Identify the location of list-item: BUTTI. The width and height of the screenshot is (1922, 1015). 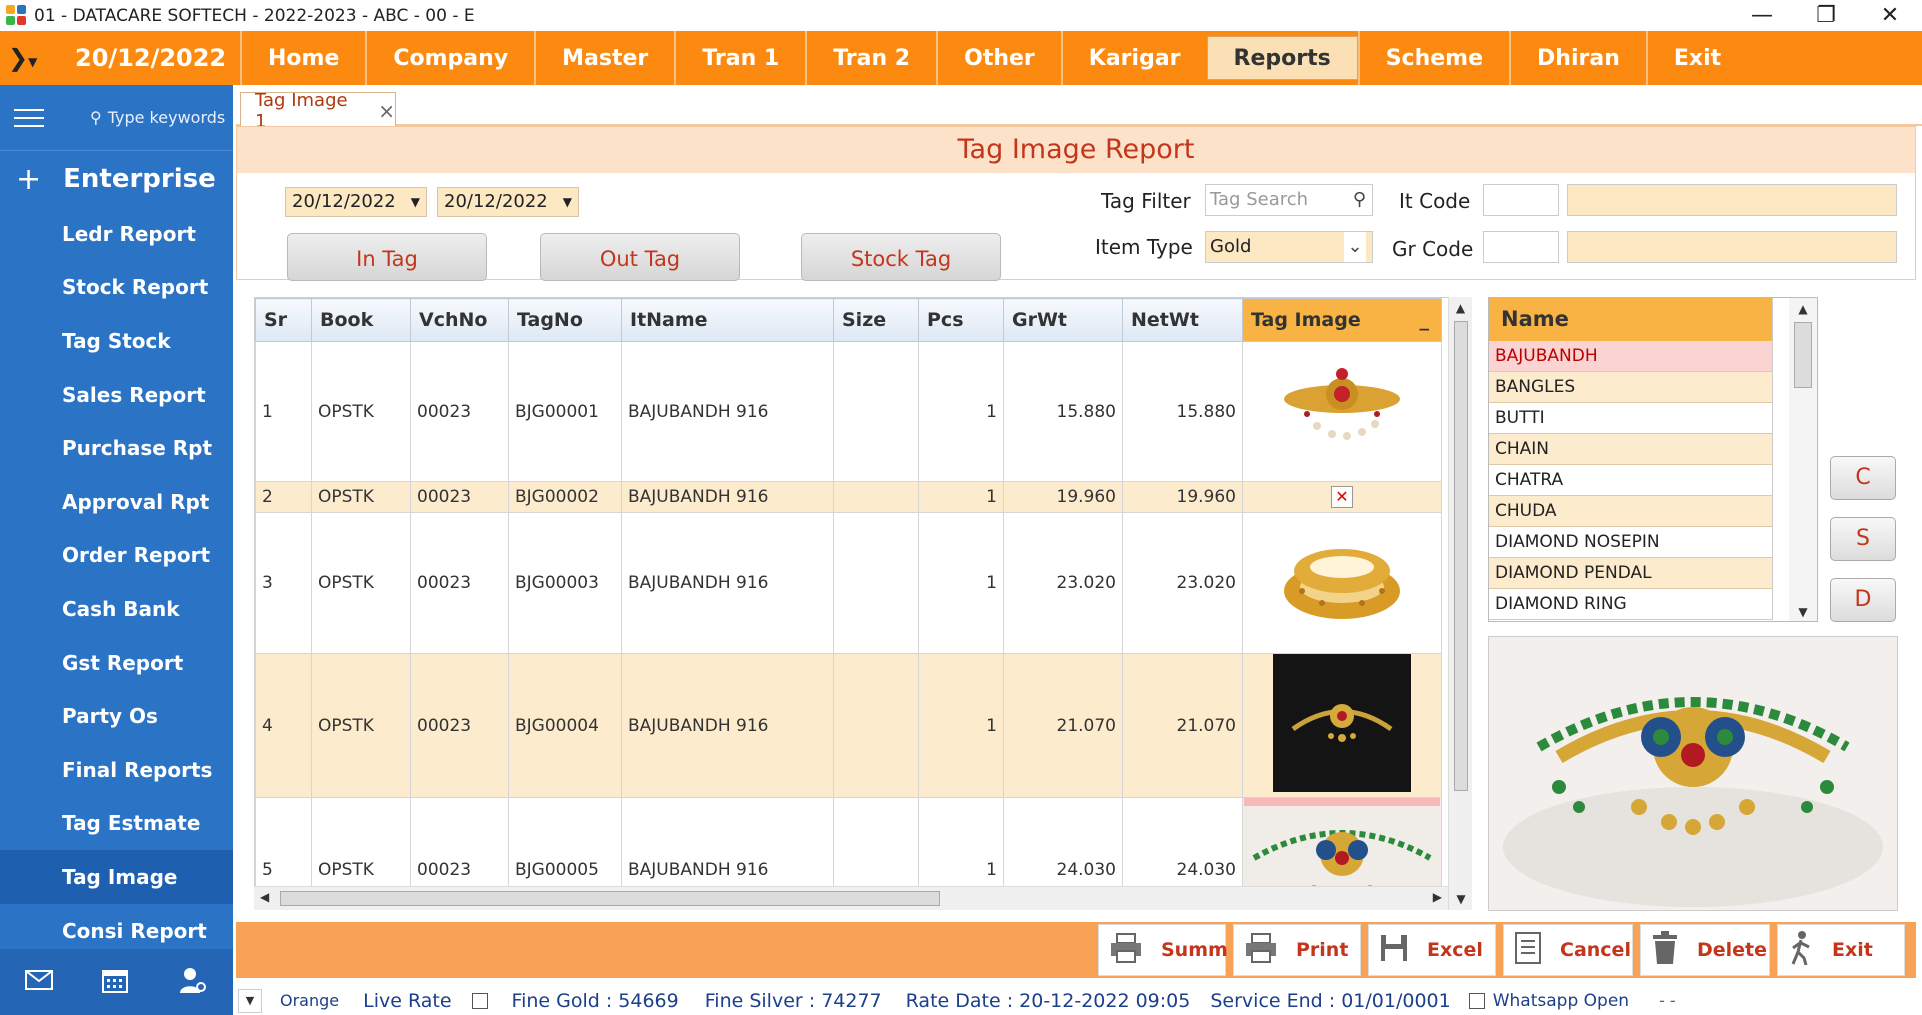
(1631, 418).